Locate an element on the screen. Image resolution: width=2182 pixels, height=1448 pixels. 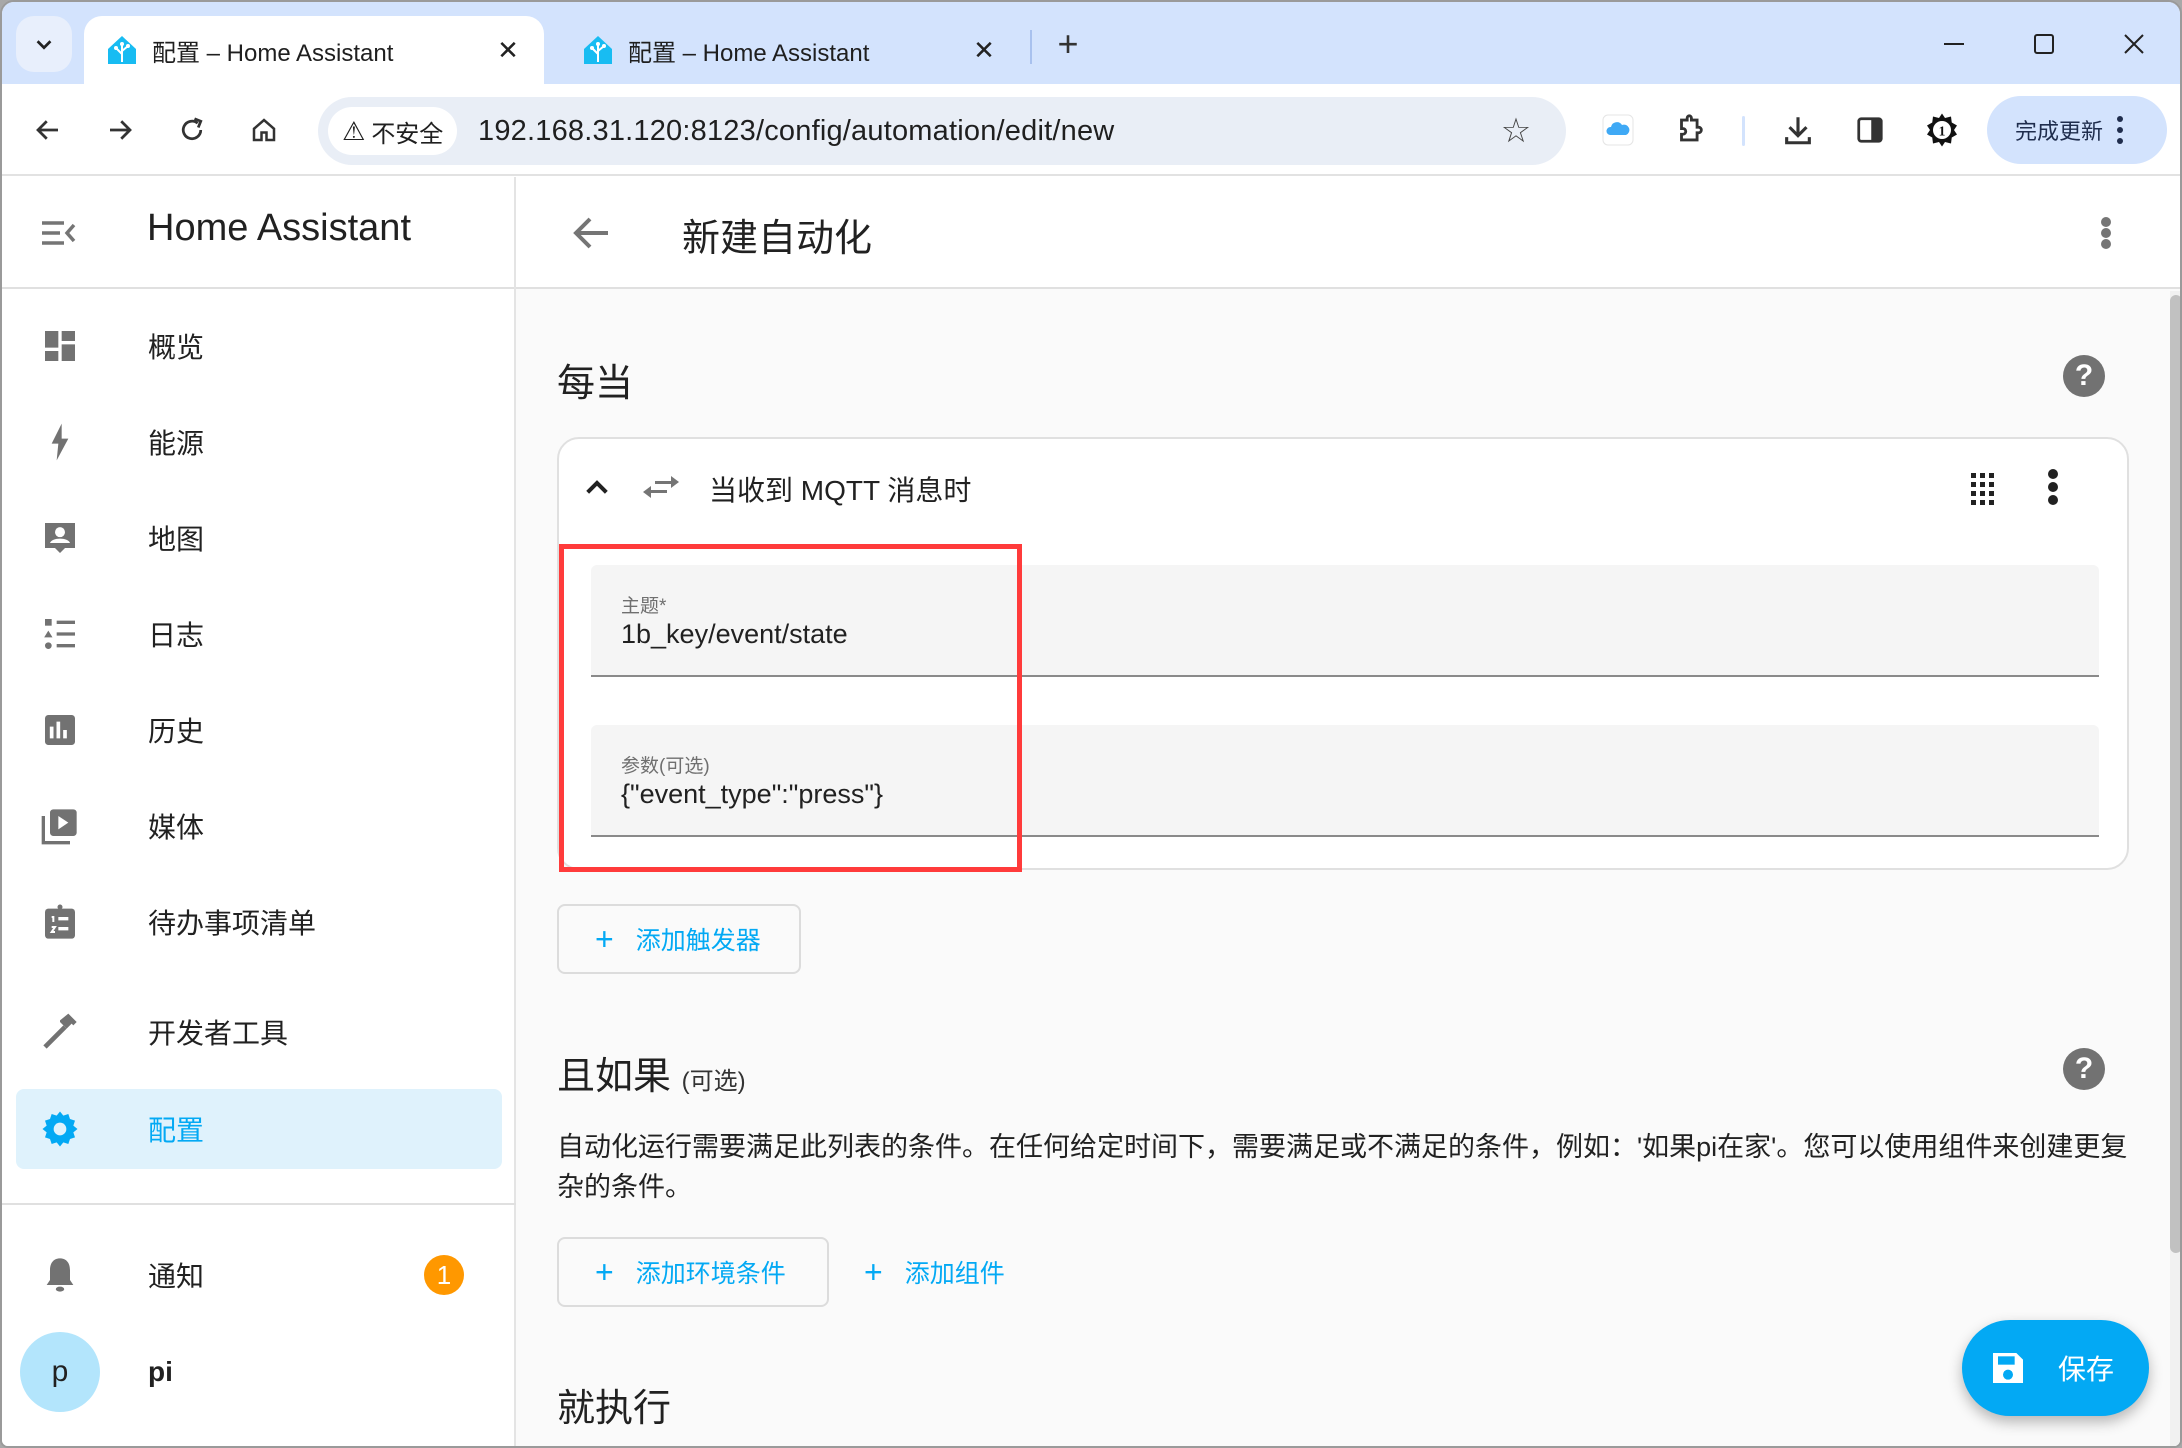
avatar: p is located at coordinates (60, 1372).